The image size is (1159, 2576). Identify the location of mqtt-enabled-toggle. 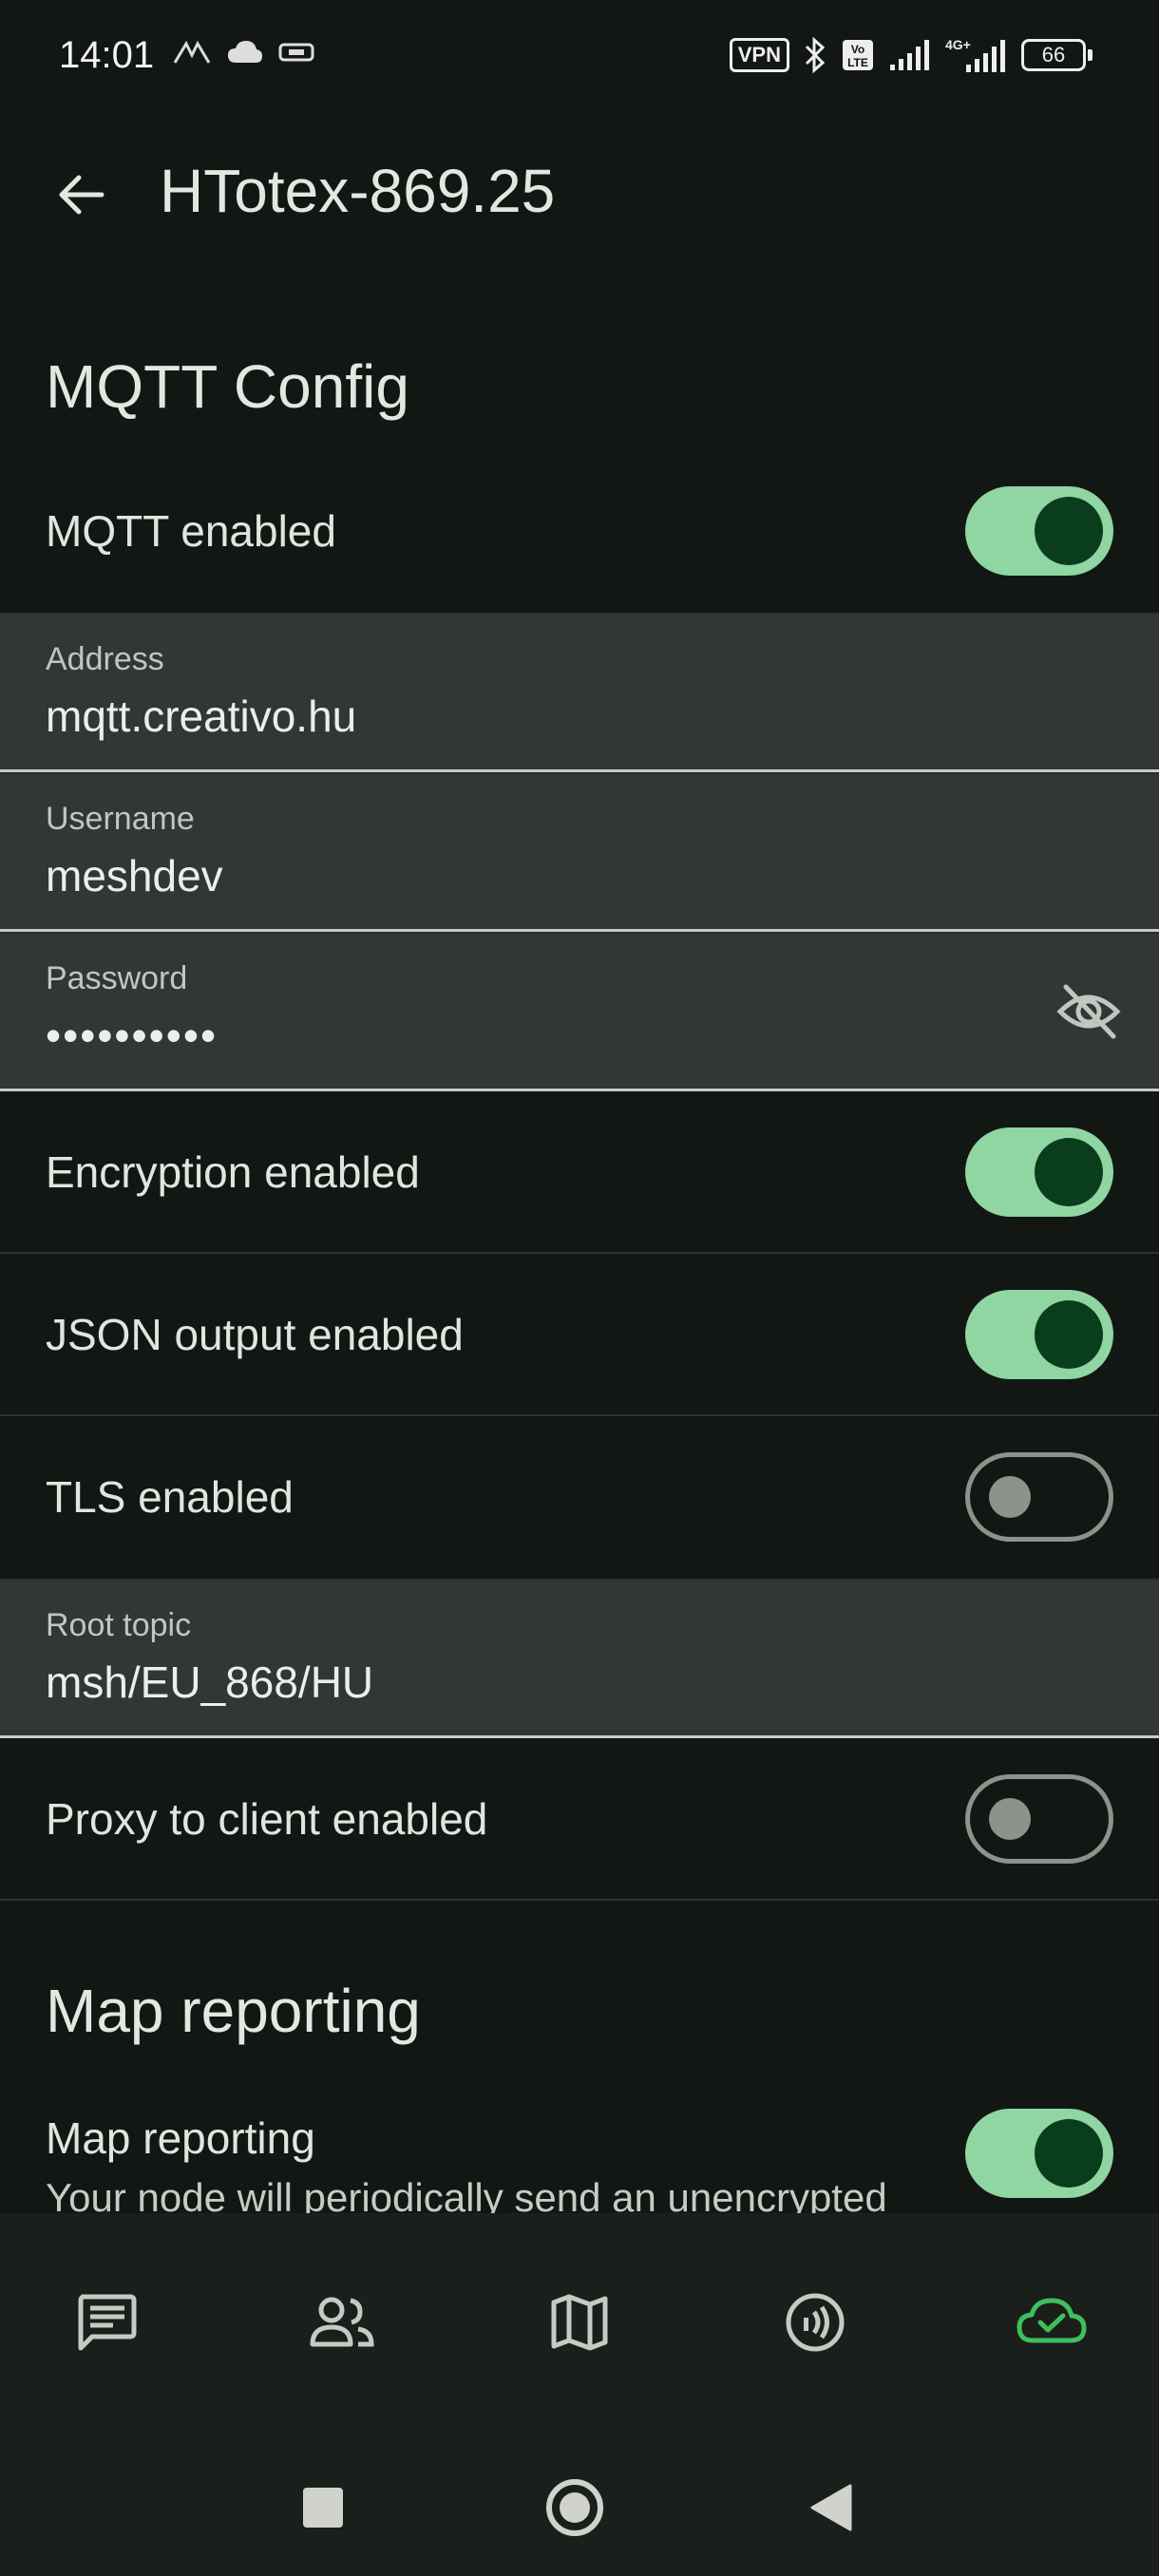
(1039, 531).